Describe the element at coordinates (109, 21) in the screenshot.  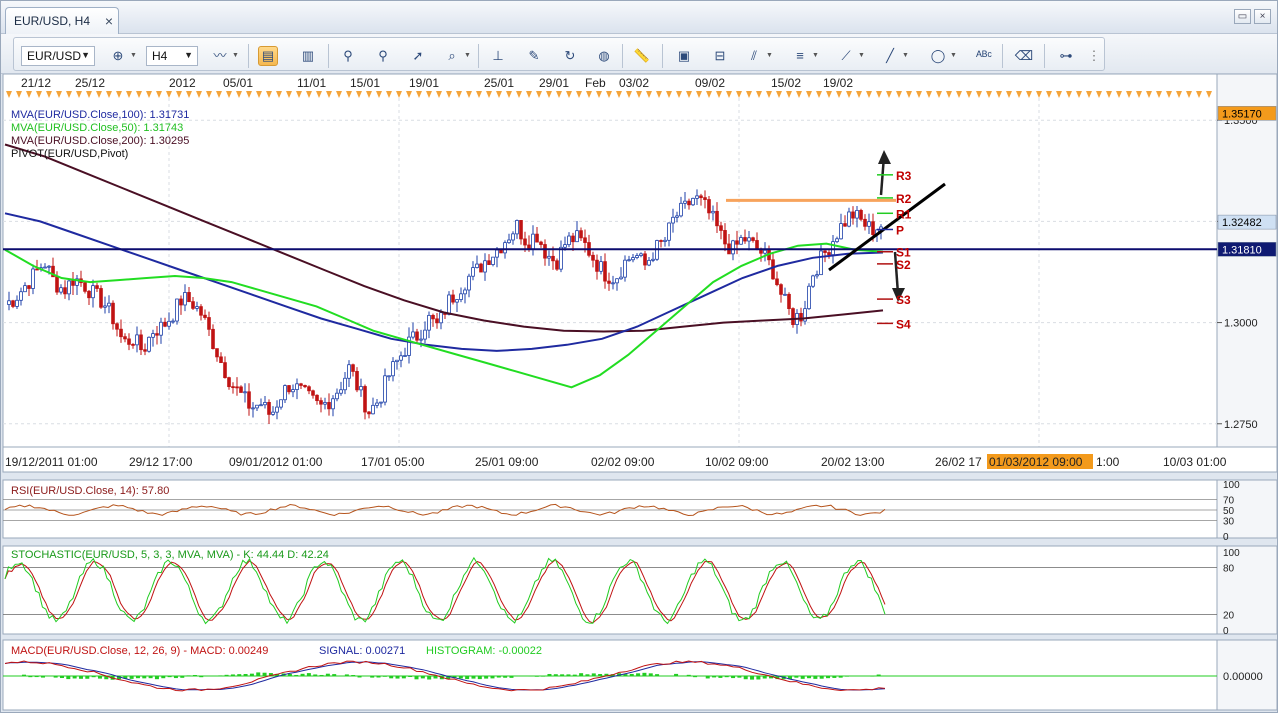
I see `close-icon: ×` at that location.